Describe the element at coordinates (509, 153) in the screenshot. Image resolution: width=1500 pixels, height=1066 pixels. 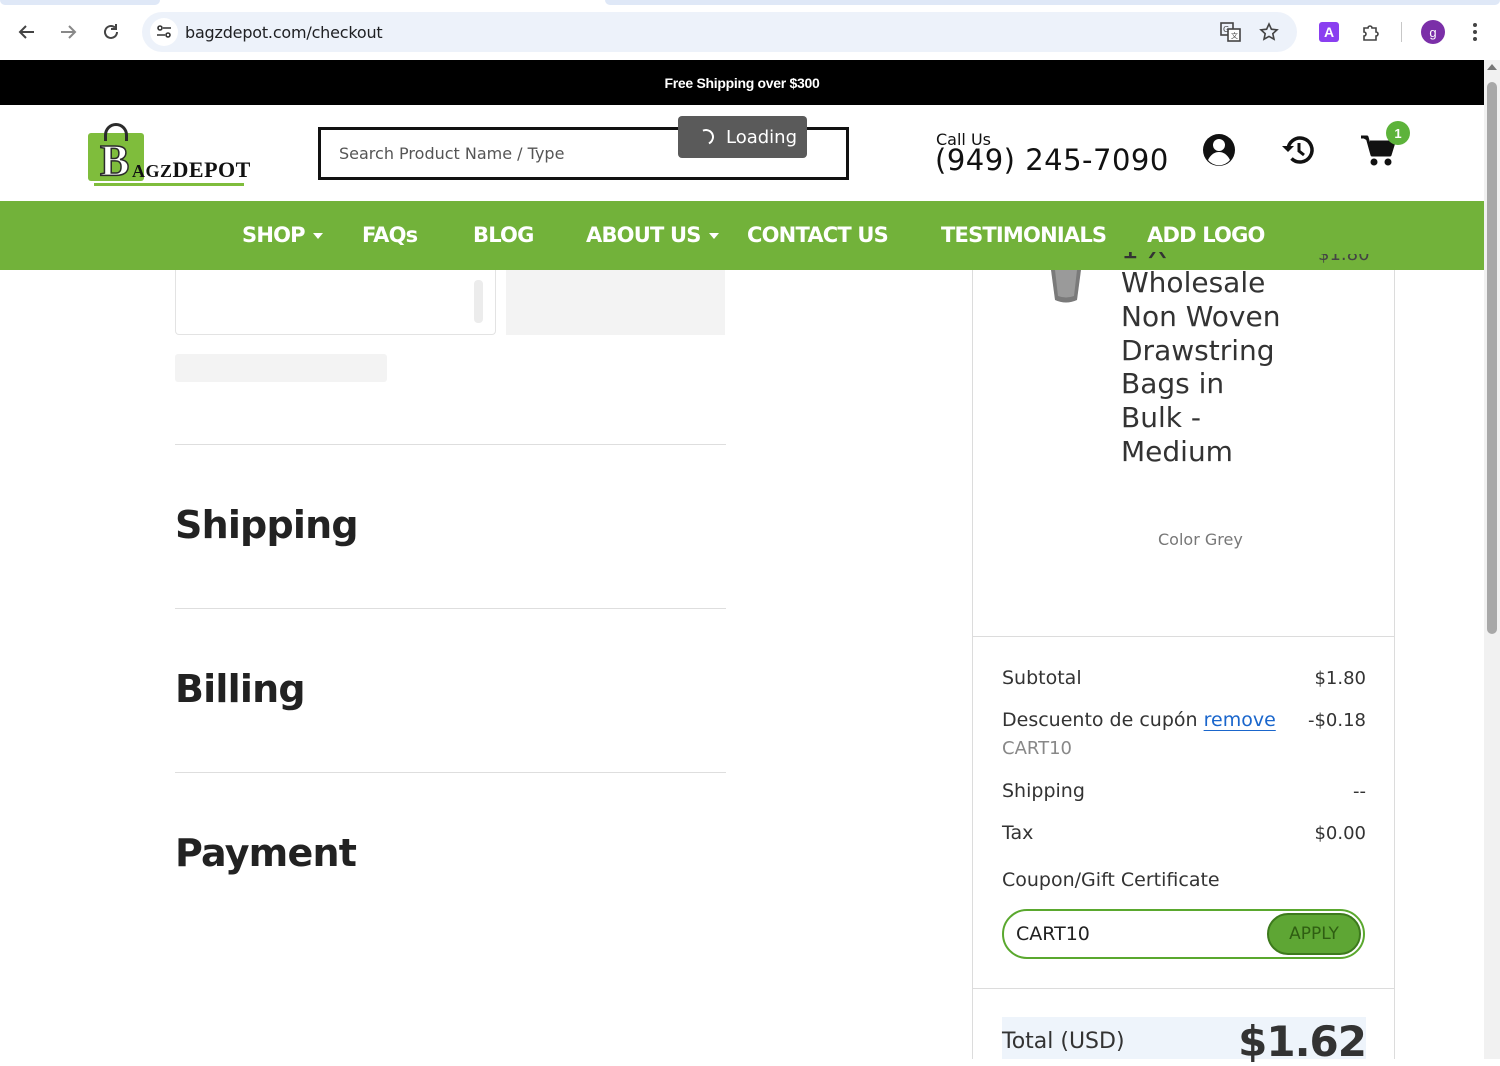
I see `search-input` at that location.